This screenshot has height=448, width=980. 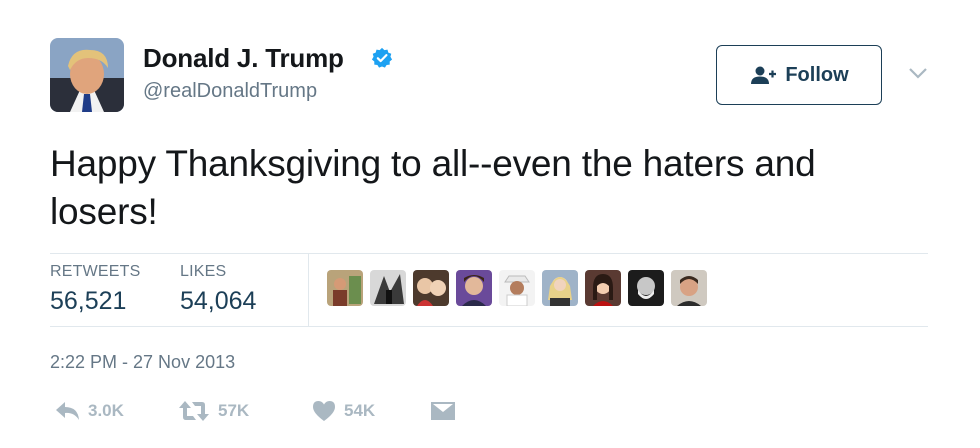 I want to click on reply-button: 3.0K, so click(x=89, y=411).